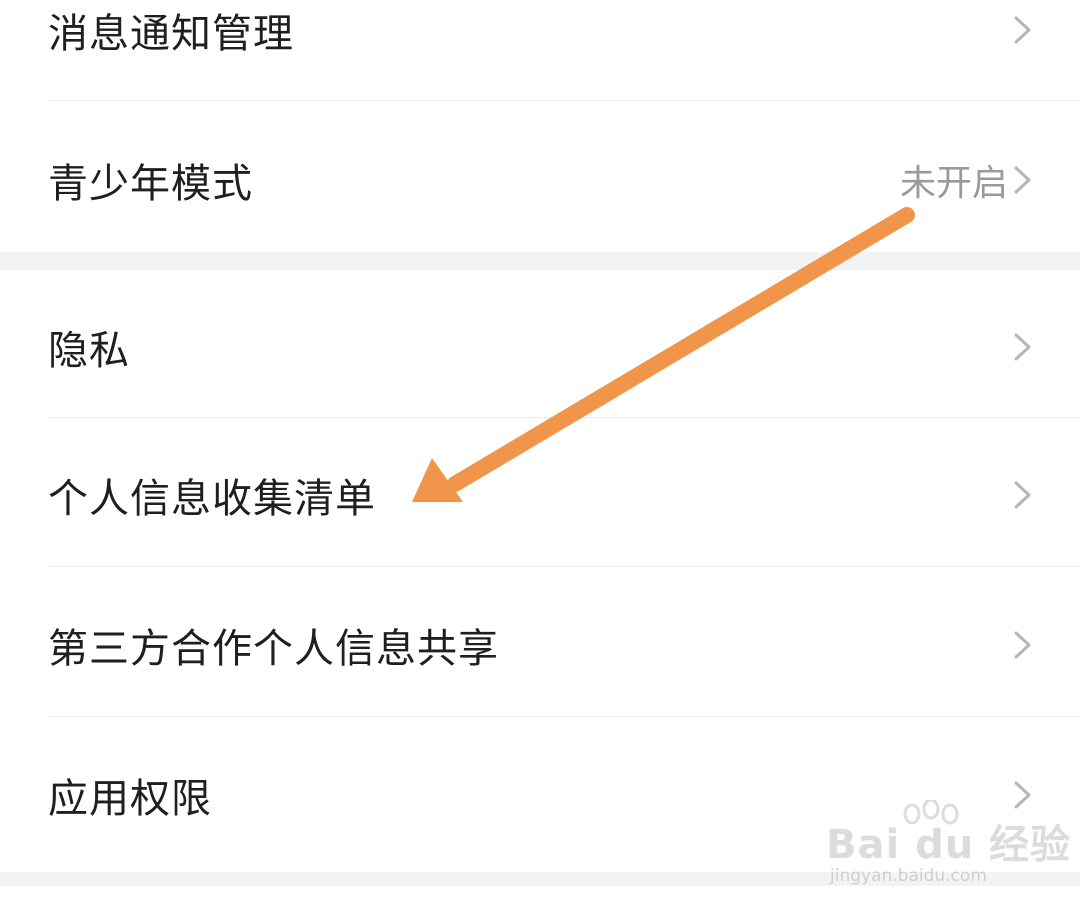 The image size is (1080, 915). Describe the element at coordinates (89, 351) in the screenshot. I see `settings-item-label: 隐私` at that location.